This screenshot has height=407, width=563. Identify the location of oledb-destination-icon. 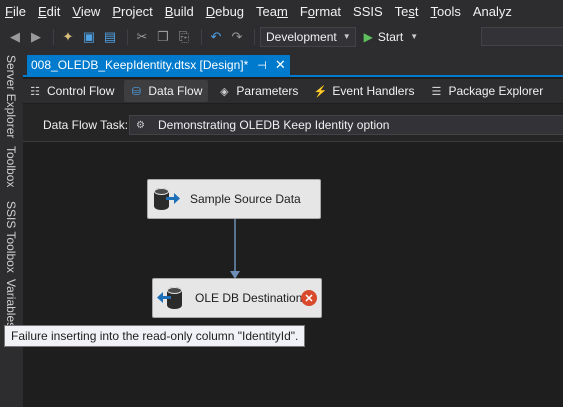
(172, 298).